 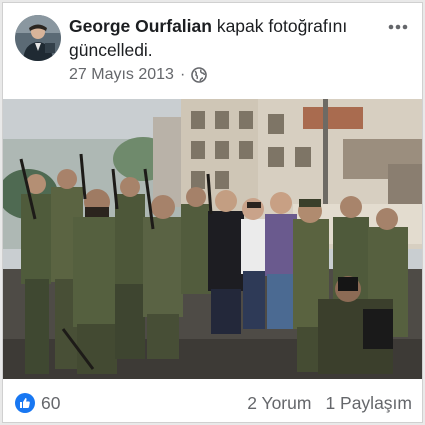 I want to click on more-options-icon, so click(x=398, y=27).